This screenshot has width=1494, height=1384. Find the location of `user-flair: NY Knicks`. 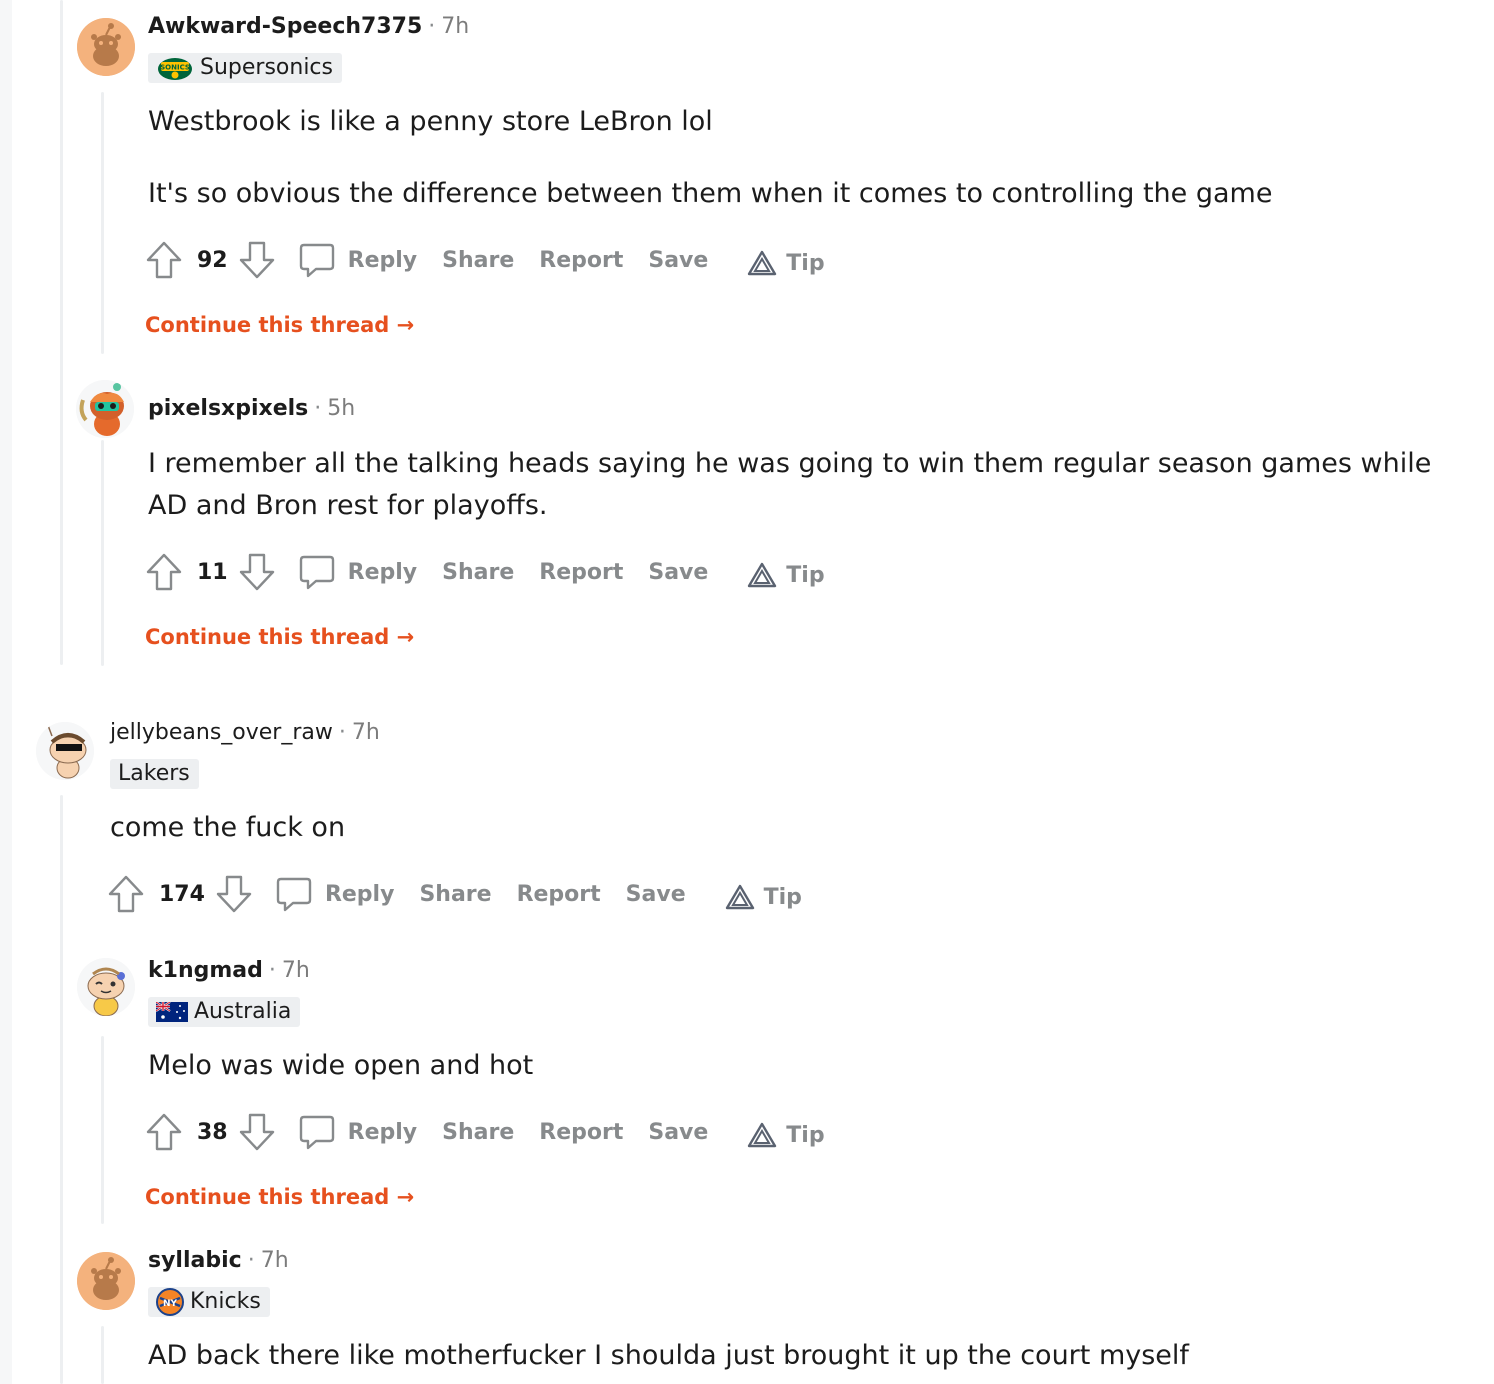

user-flair: NY Knicks is located at coordinates (209, 1302).